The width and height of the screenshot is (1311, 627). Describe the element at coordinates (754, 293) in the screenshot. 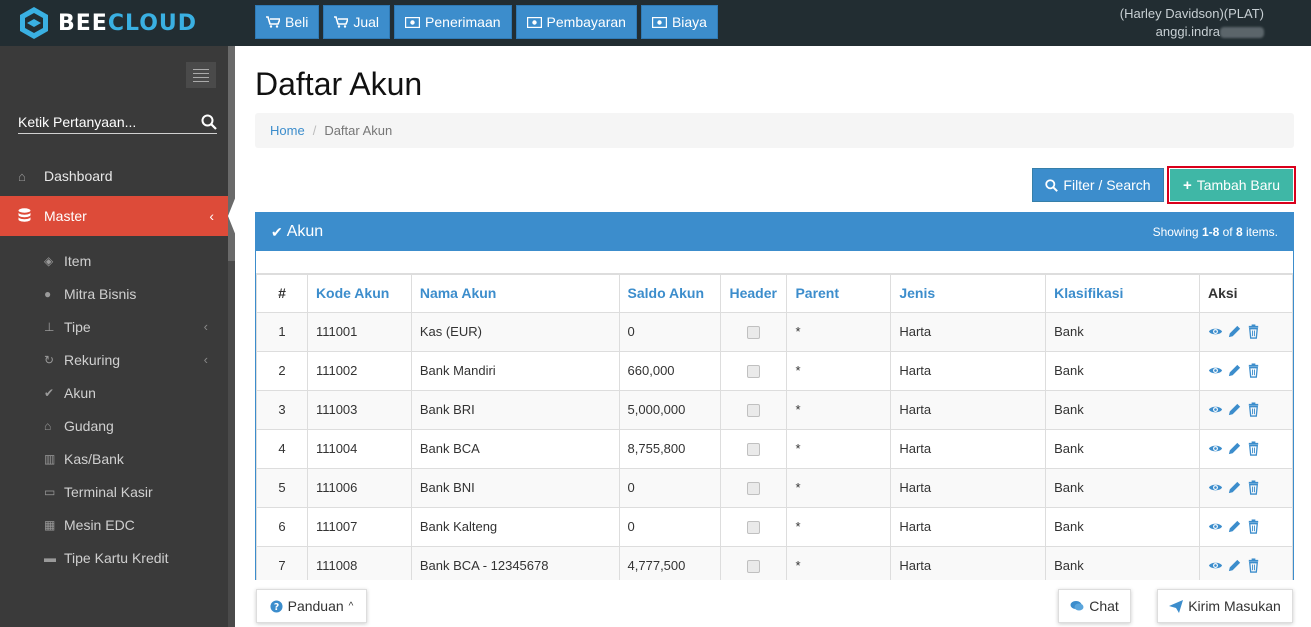

I see `column-header-header: Header` at that location.